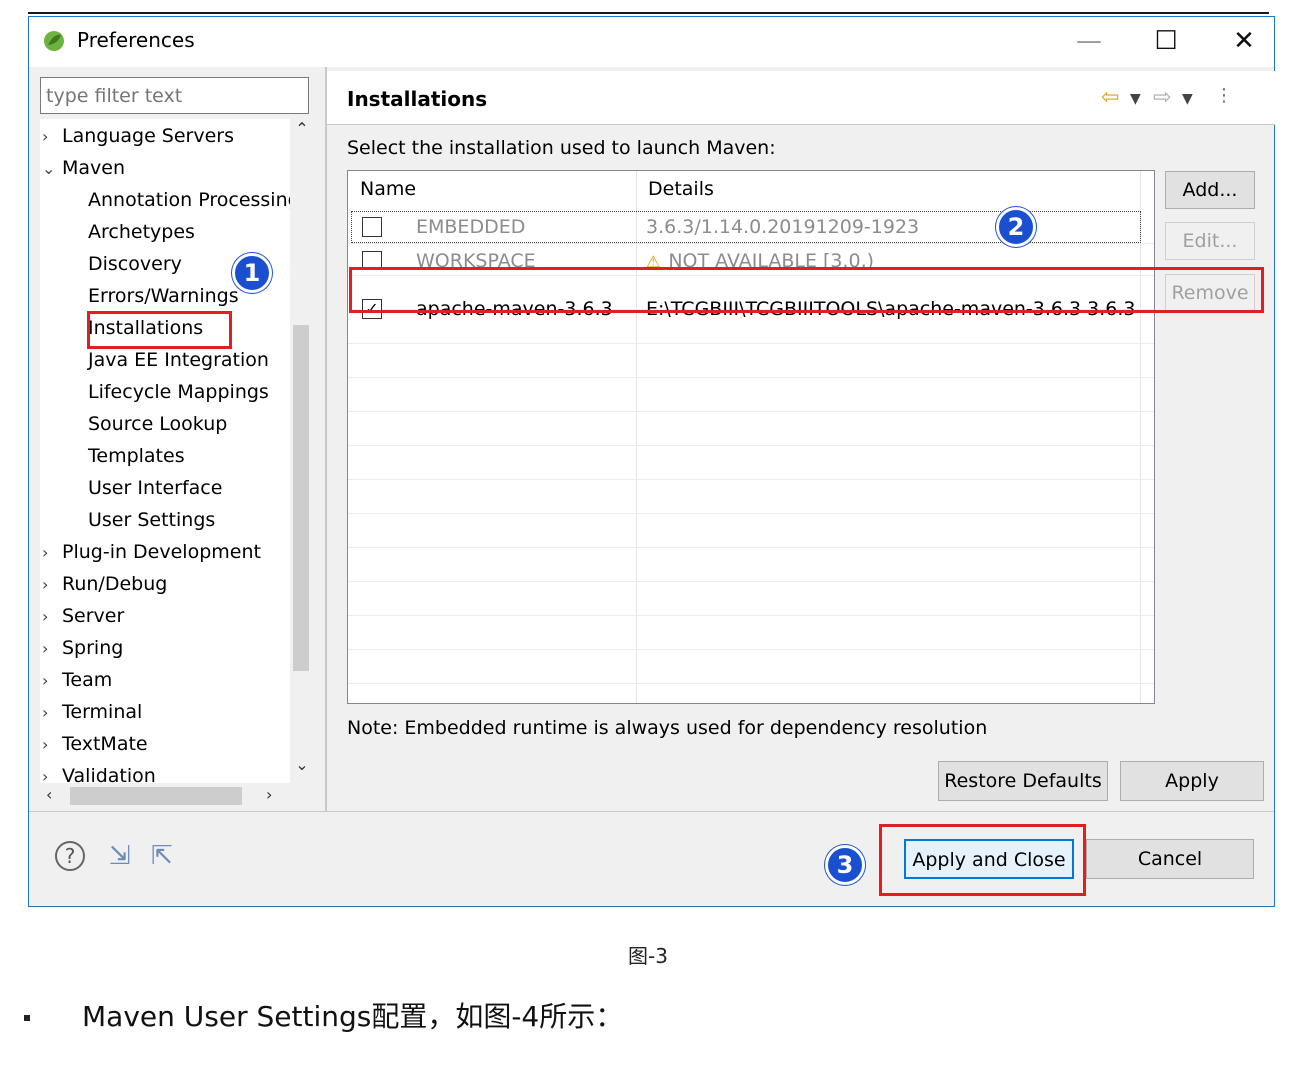 Image resolution: width=1296 pixels, height=1084 pixels. What do you see at coordinates (845, 865) in the screenshot?
I see `step-badge-3: 3` at bounding box center [845, 865].